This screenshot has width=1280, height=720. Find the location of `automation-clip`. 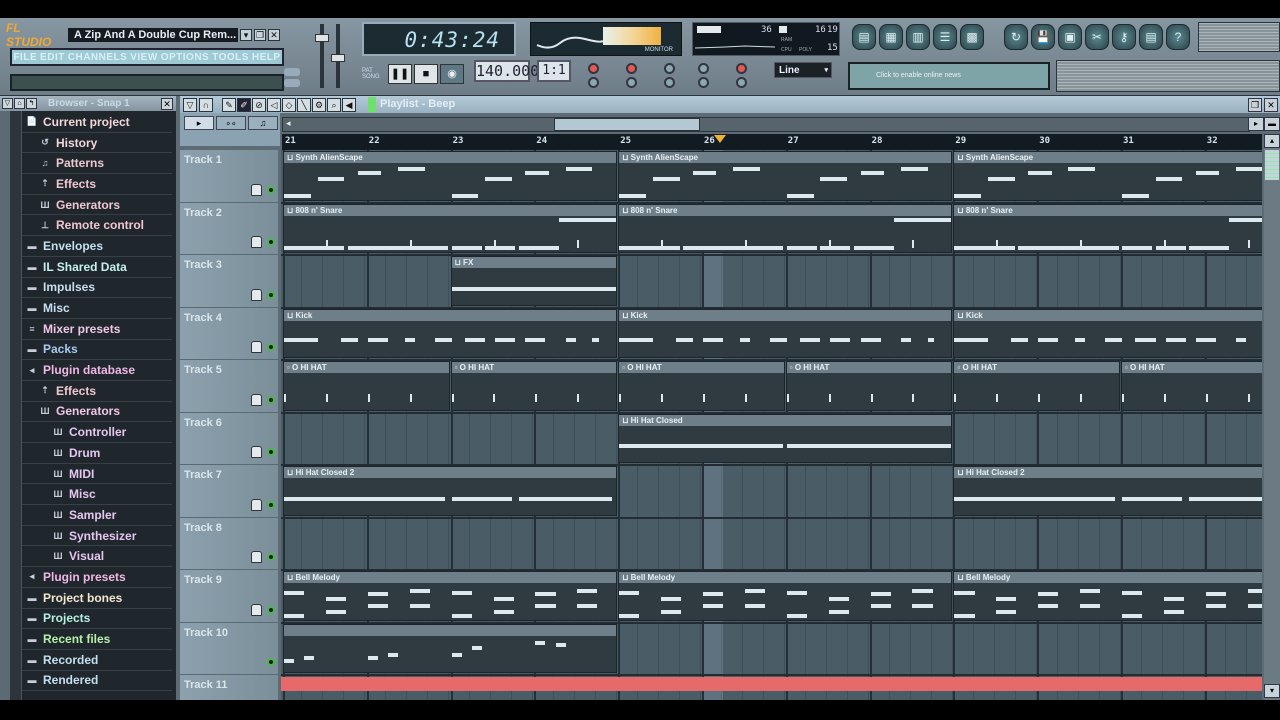

automation-clip is located at coordinates (771, 684).